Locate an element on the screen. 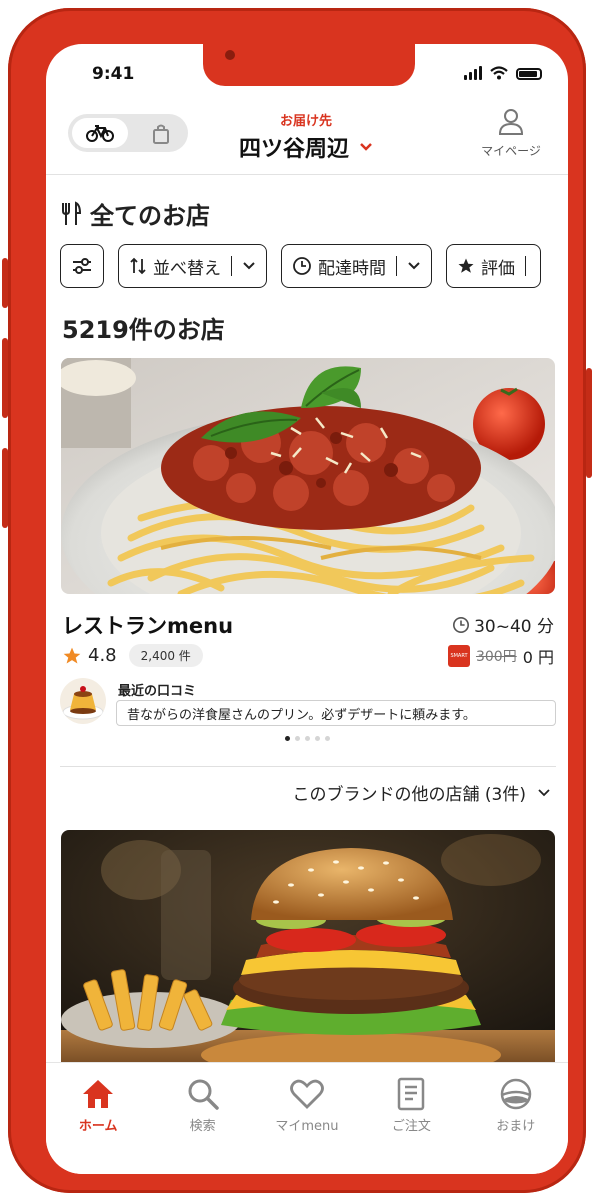 The width and height of the screenshot is (602, 1203). smart-pass-icon: SMART is located at coordinates (458, 656).